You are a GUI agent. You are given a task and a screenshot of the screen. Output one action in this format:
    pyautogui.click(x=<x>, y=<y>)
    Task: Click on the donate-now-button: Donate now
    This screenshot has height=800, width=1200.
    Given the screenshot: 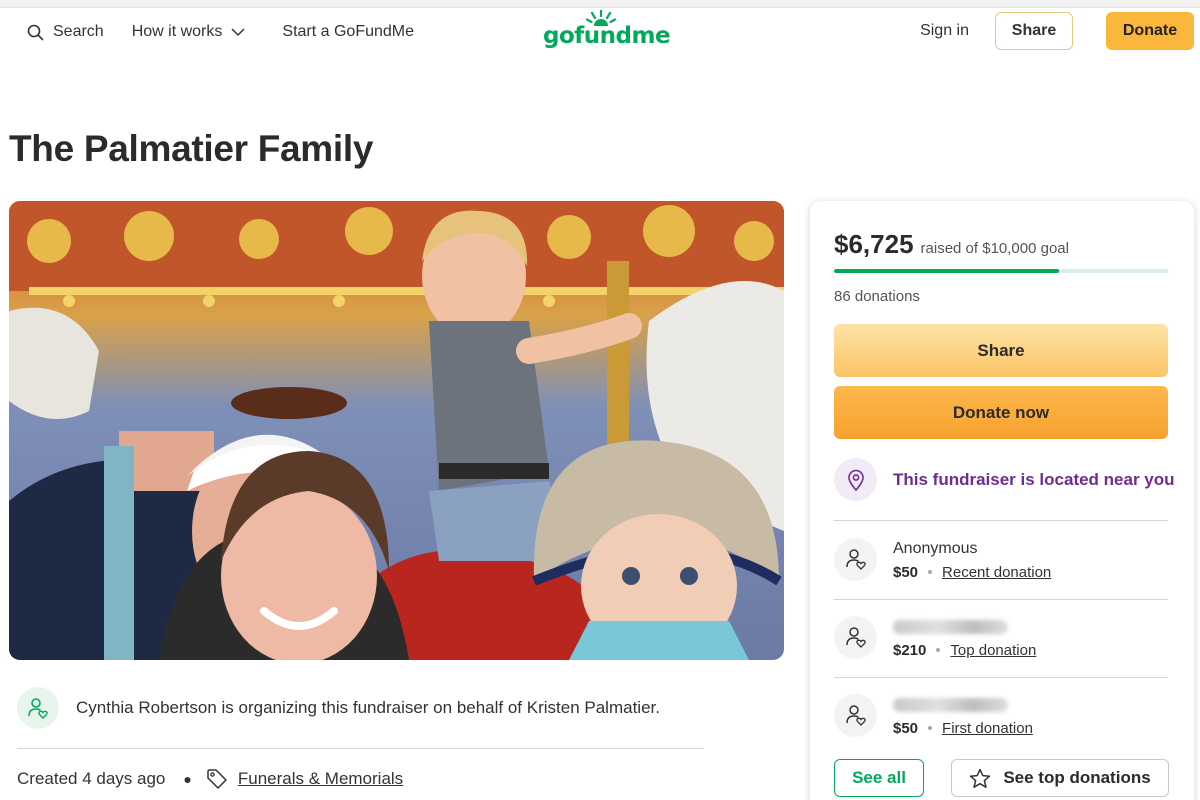 What is the action you would take?
    pyautogui.click(x=1001, y=412)
    